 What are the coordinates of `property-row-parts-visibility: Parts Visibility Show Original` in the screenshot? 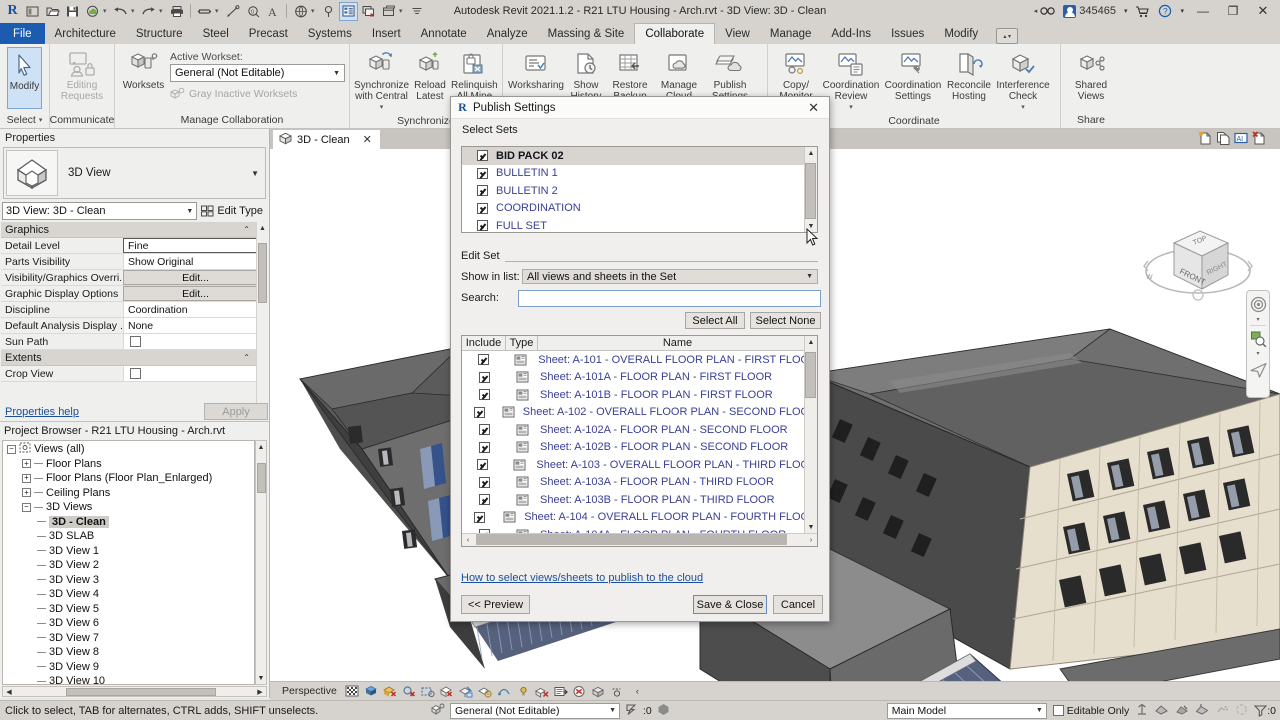 It's located at (134, 262).